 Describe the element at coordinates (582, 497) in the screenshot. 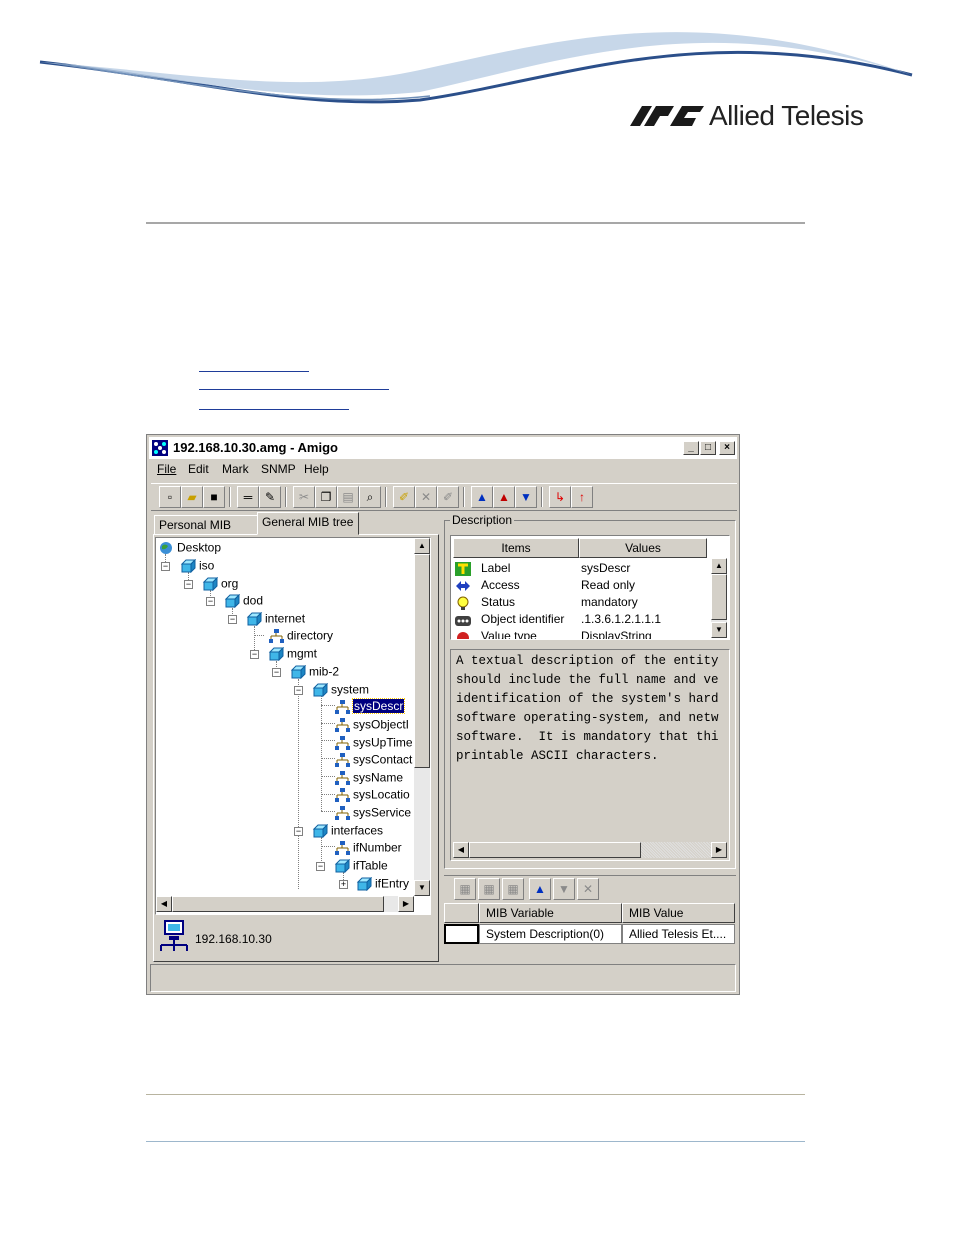

I see `trap-icon: ↑` at that location.